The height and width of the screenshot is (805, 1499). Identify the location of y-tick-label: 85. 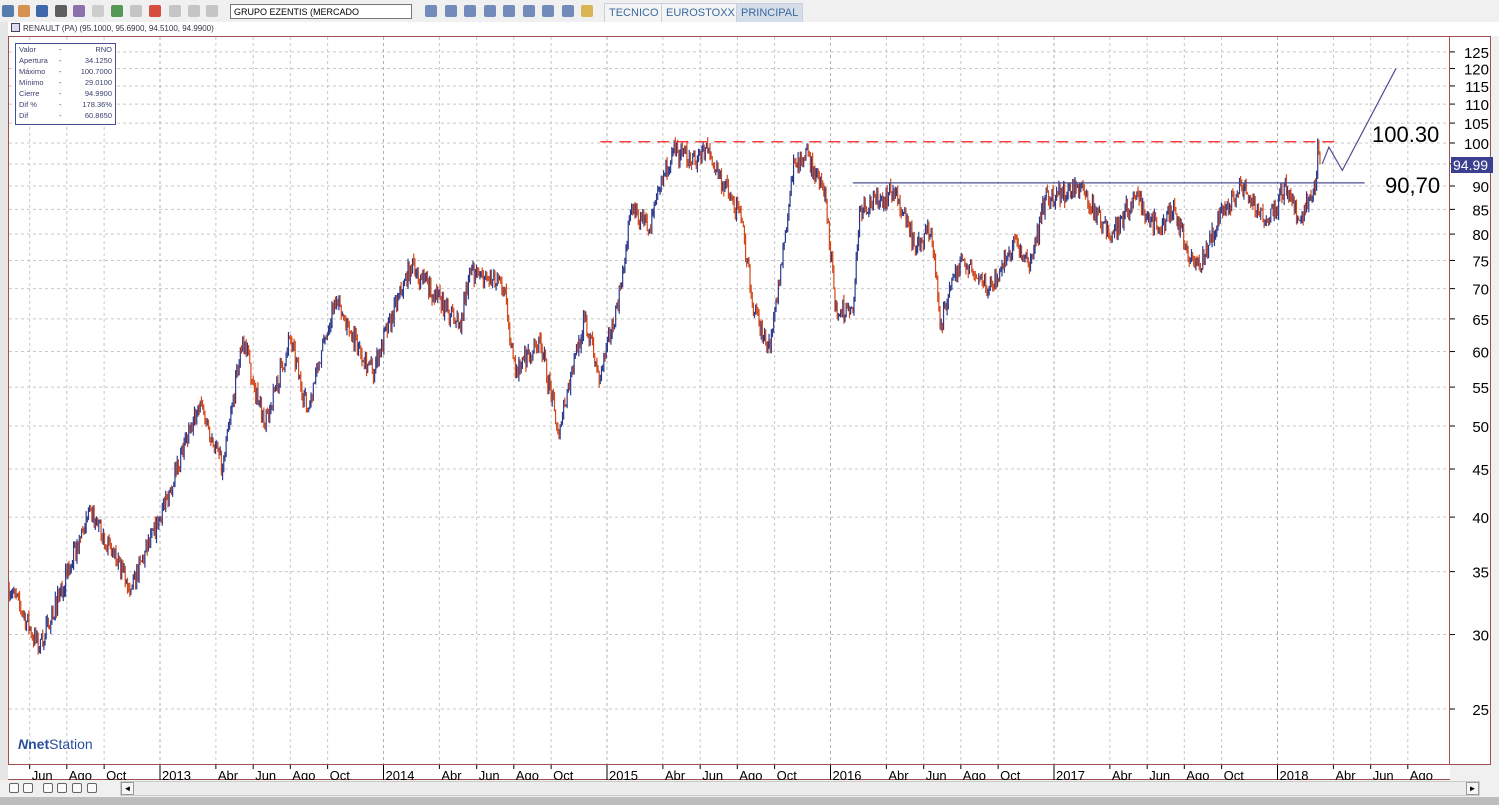
(1480, 210).